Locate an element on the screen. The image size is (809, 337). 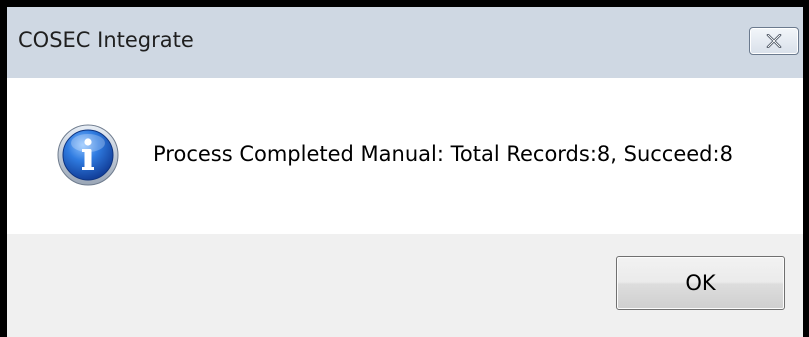
close-icon is located at coordinates (774, 41).